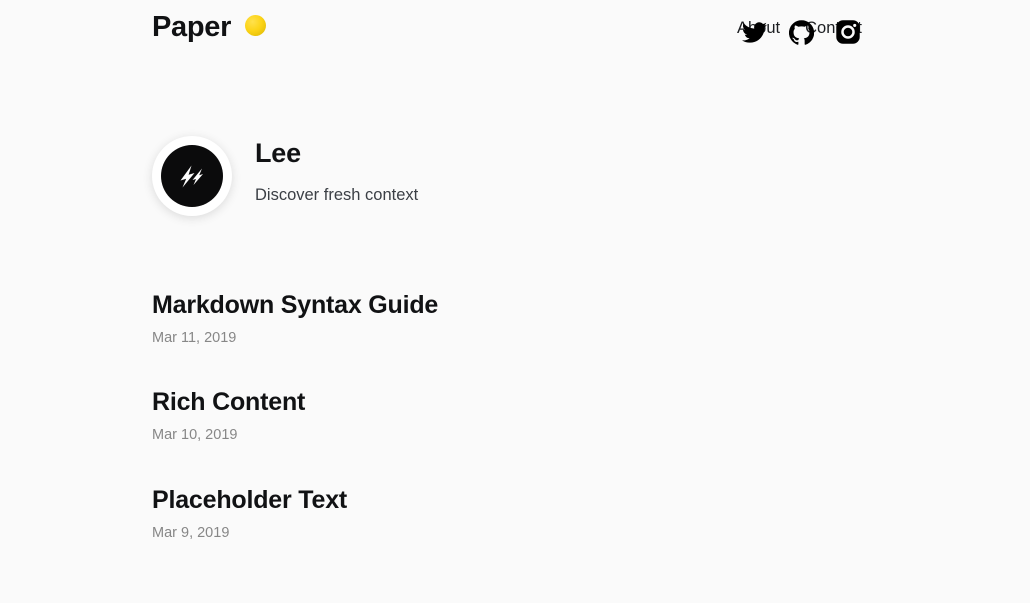 This screenshot has height=603, width=1030. I want to click on post-date: Mar 9, 2019, so click(191, 532).